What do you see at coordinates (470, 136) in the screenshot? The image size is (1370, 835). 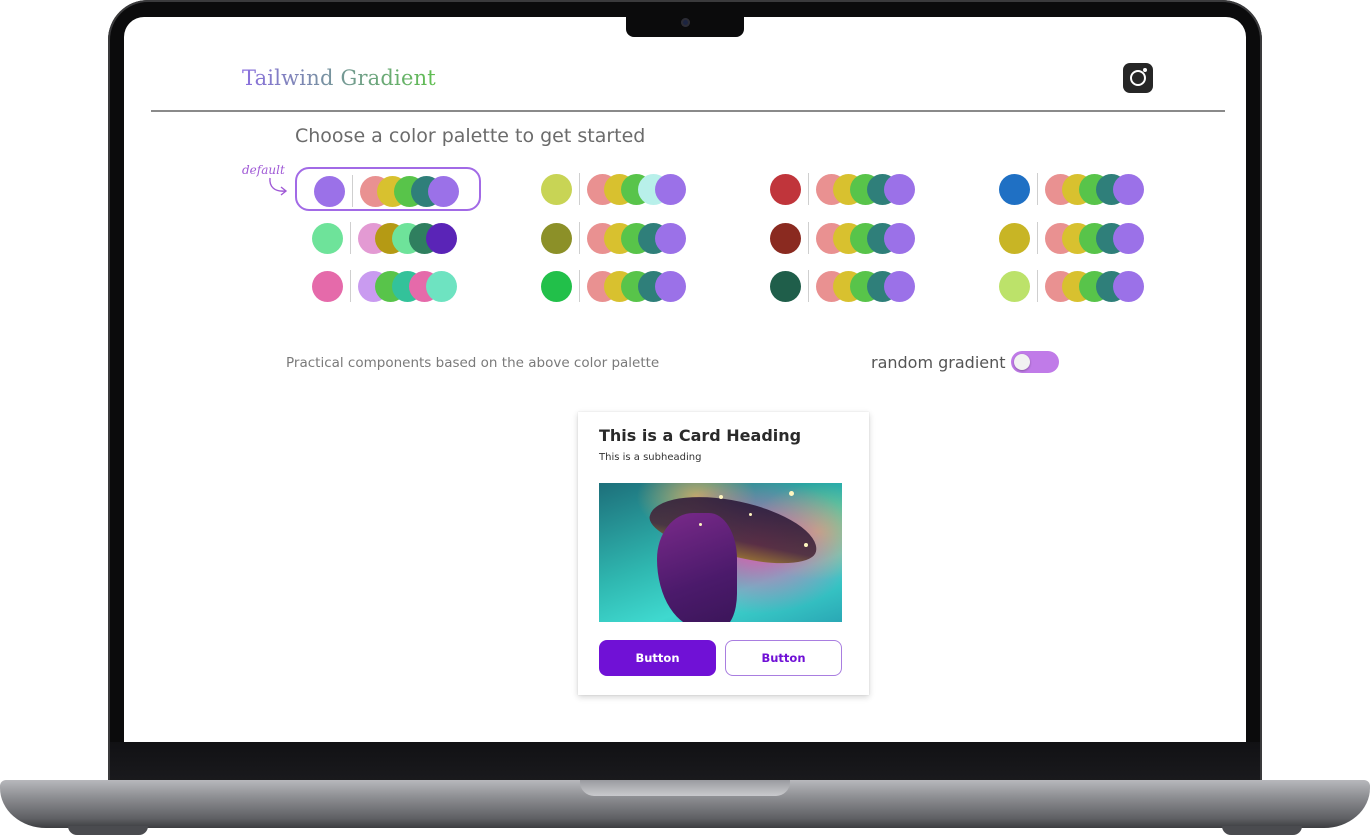 I see `page-heading: Choose a color palette to get started` at bounding box center [470, 136].